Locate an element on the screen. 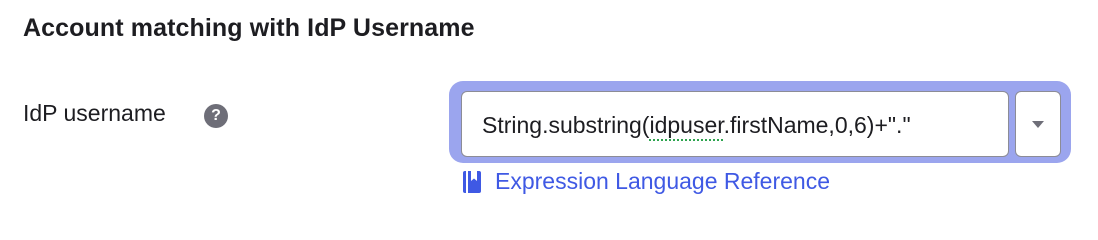 The height and width of the screenshot is (240, 1098). section-title: Account matching with IdP Username is located at coordinates (249, 28).